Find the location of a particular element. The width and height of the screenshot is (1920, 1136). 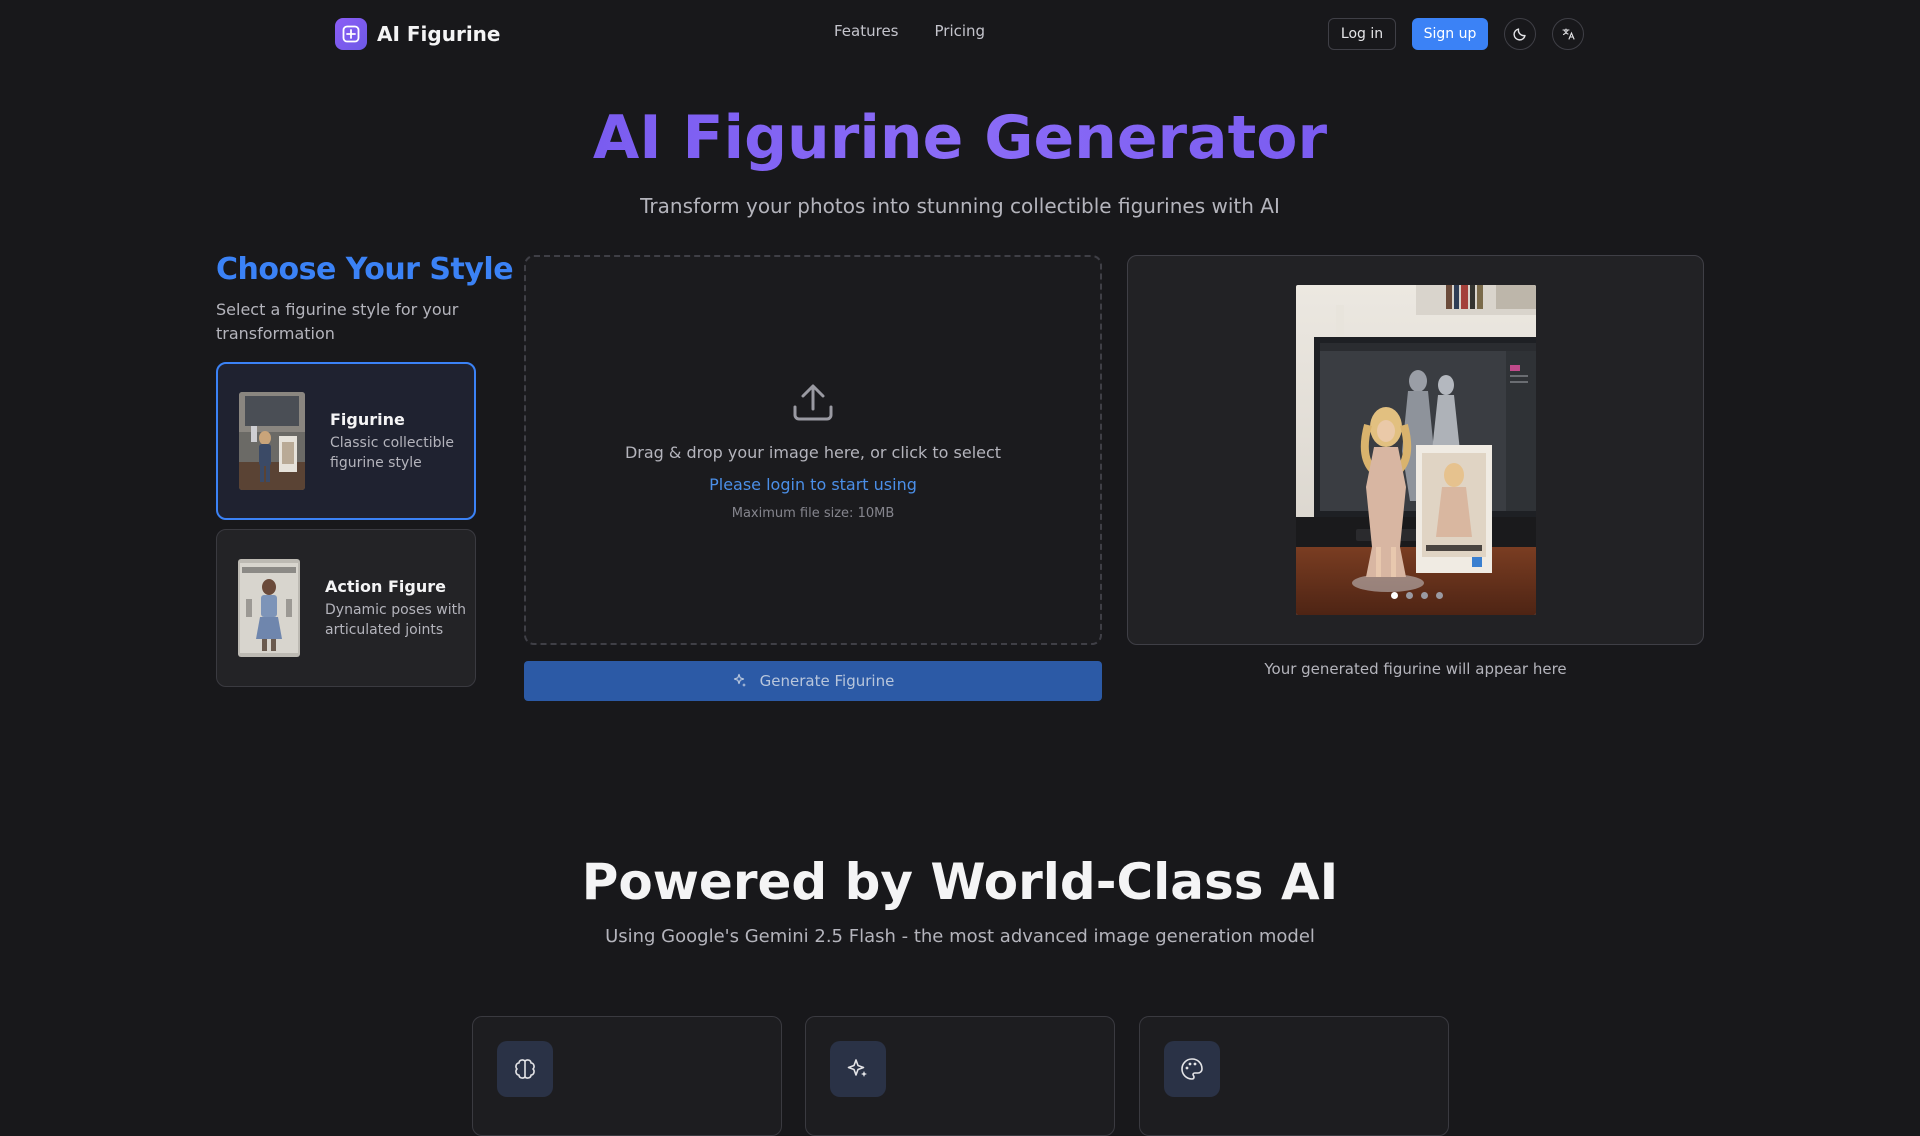

generate-figurine-button: Generate Figurine is located at coordinates (813, 681).